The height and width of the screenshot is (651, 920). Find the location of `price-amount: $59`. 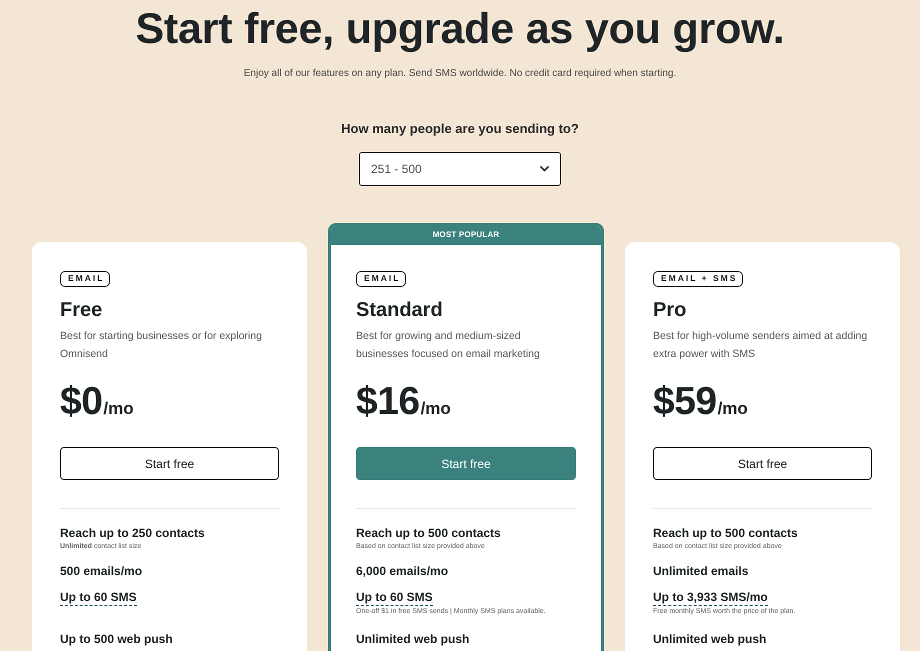

price-amount: $59 is located at coordinates (685, 402).